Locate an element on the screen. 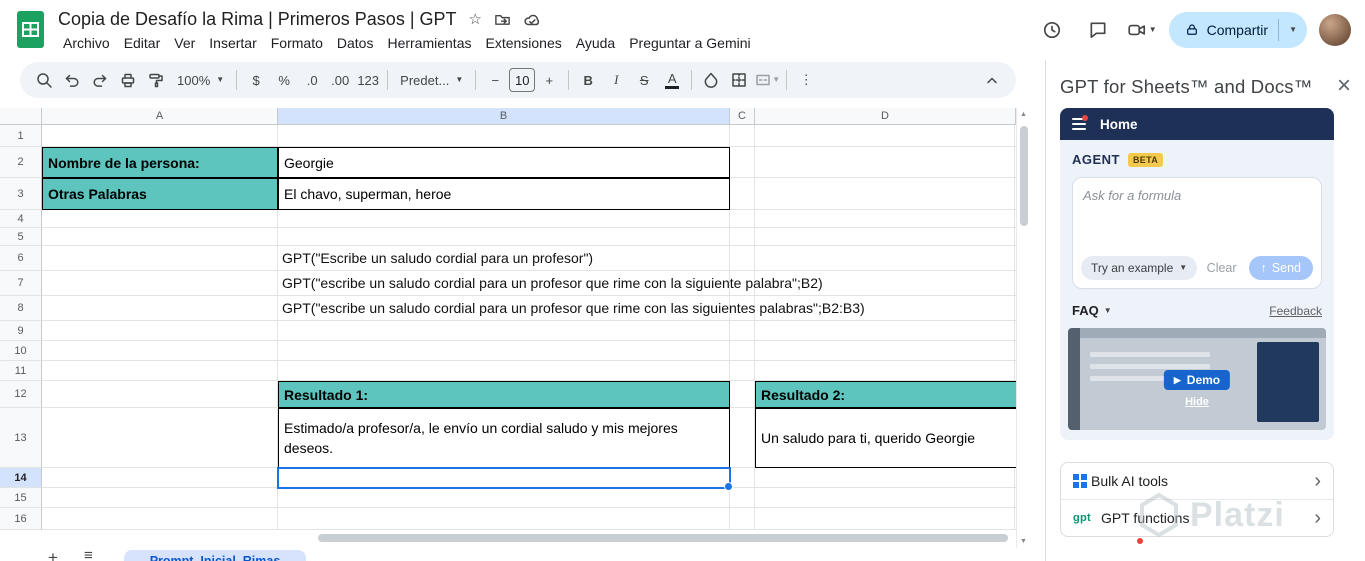  decrease-font-size-button: − is located at coordinates (495, 80).